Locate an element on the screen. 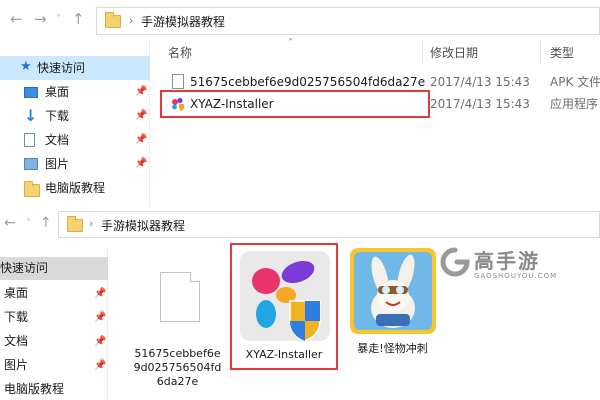  star-icon: ★ is located at coordinates (26, 66).